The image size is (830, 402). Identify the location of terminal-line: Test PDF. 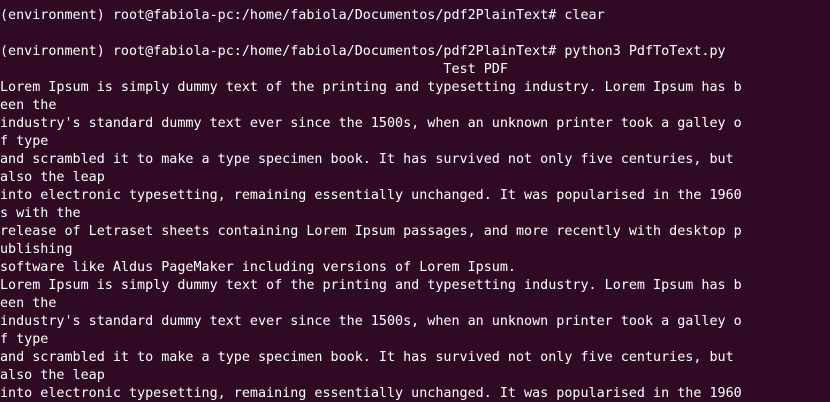
(254, 69).